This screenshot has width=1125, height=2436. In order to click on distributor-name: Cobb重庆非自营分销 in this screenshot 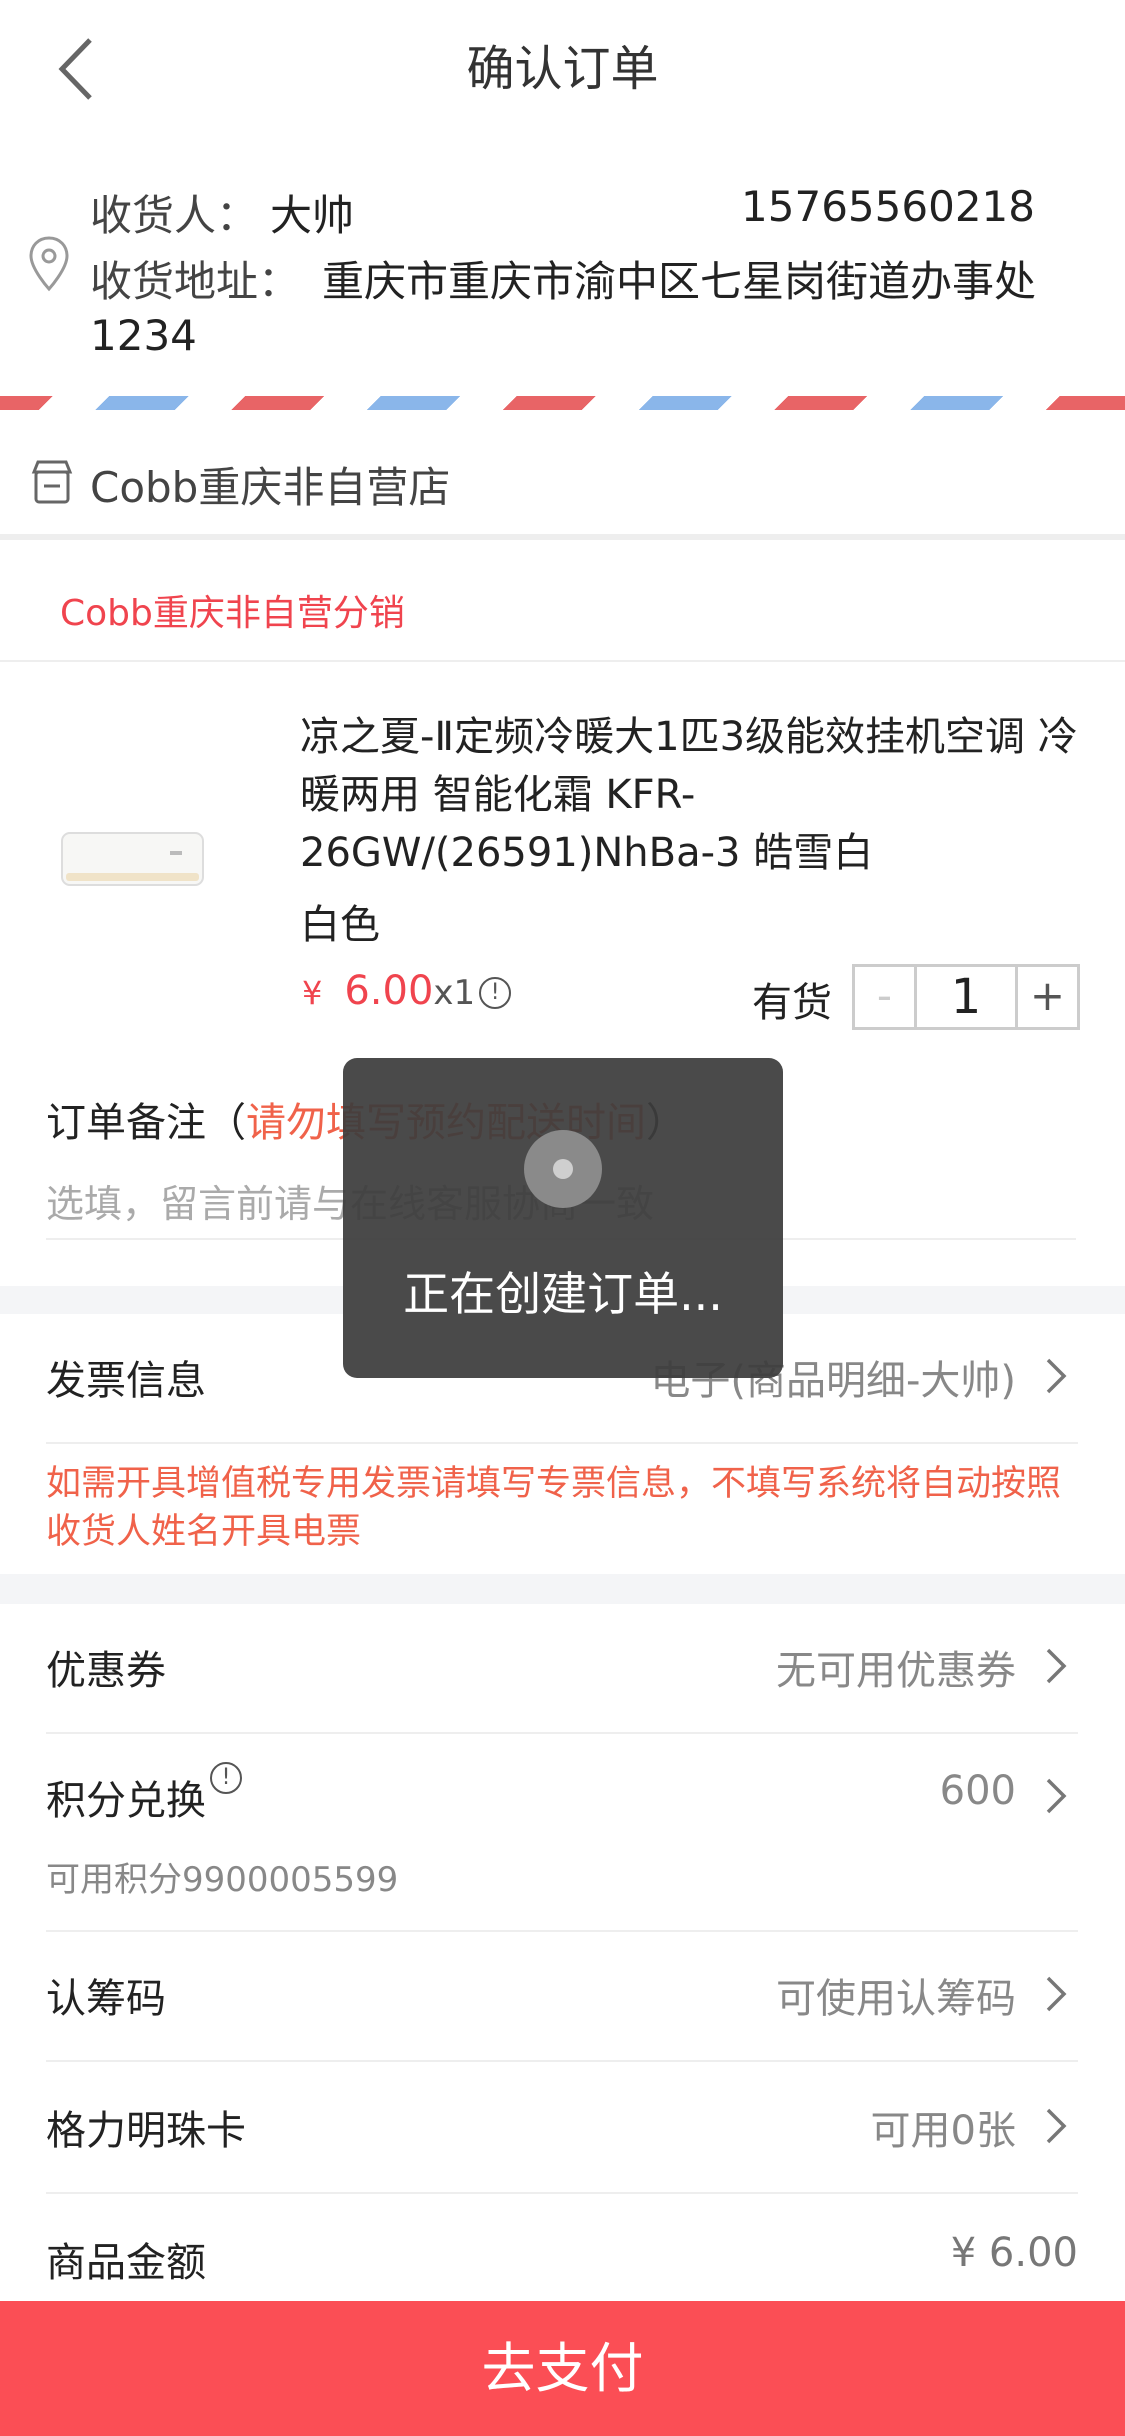, I will do `click(232, 613)`.